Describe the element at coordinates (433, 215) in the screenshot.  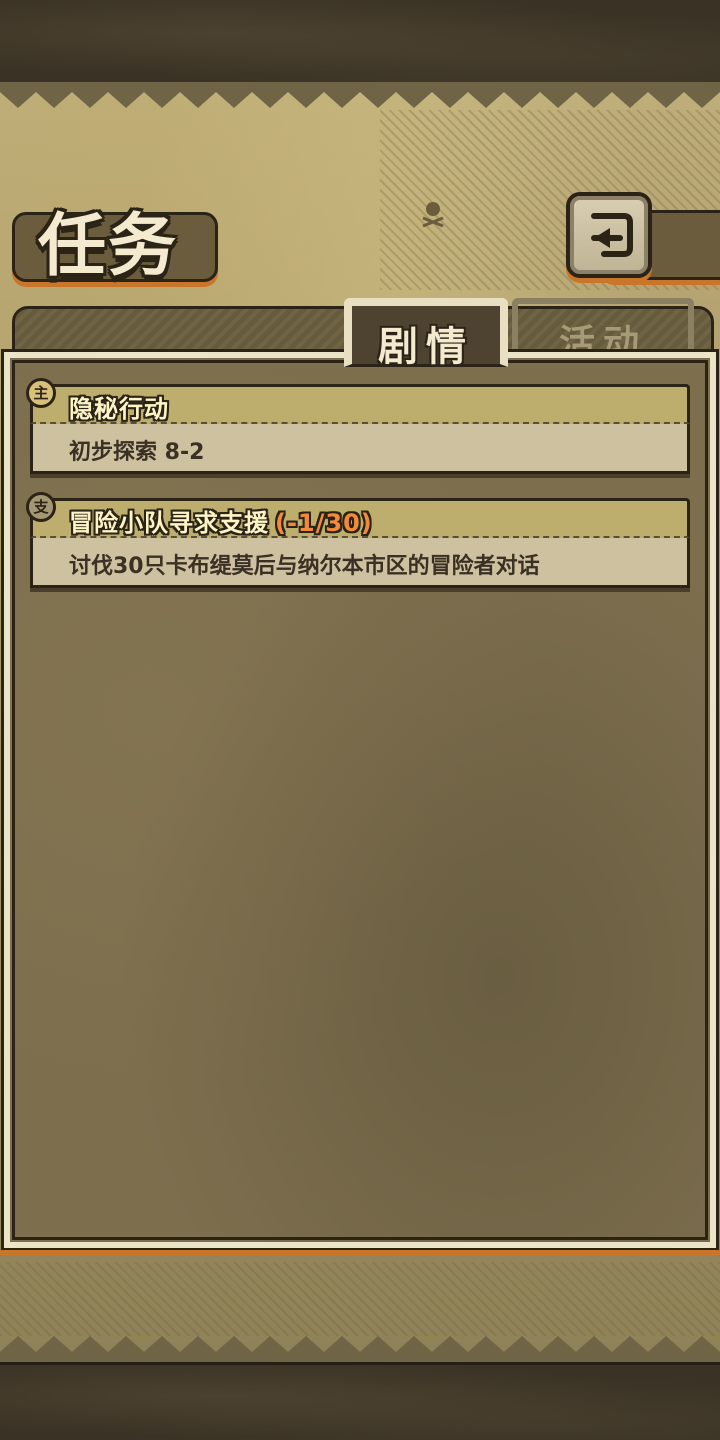
I see `skull-icon` at that location.